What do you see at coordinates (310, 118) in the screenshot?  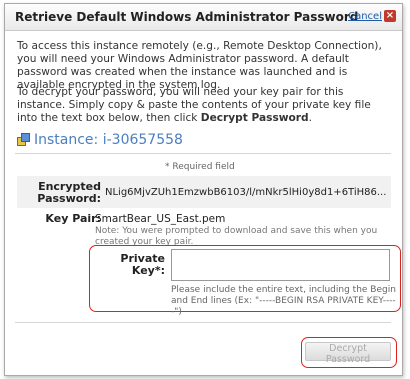 I see `decrypt-instructions-end: .` at bounding box center [310, 118].